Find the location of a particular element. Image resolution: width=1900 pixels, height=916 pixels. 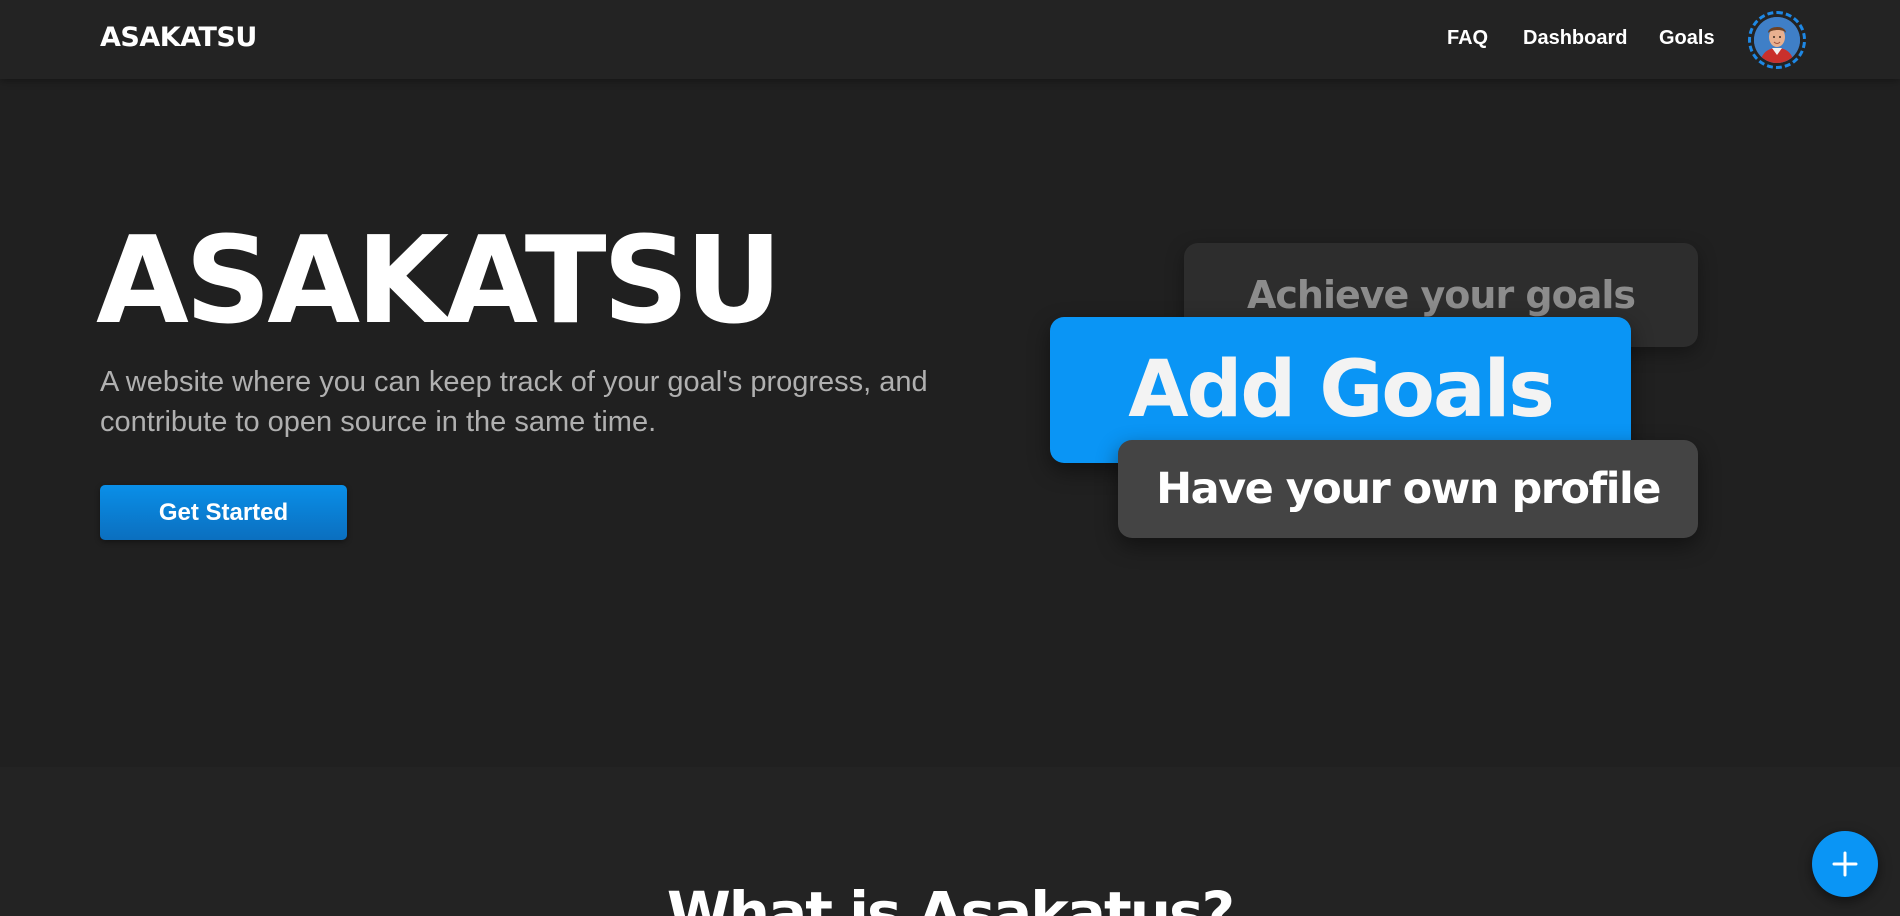

plus-icon is located at coordinates (1845, 864).